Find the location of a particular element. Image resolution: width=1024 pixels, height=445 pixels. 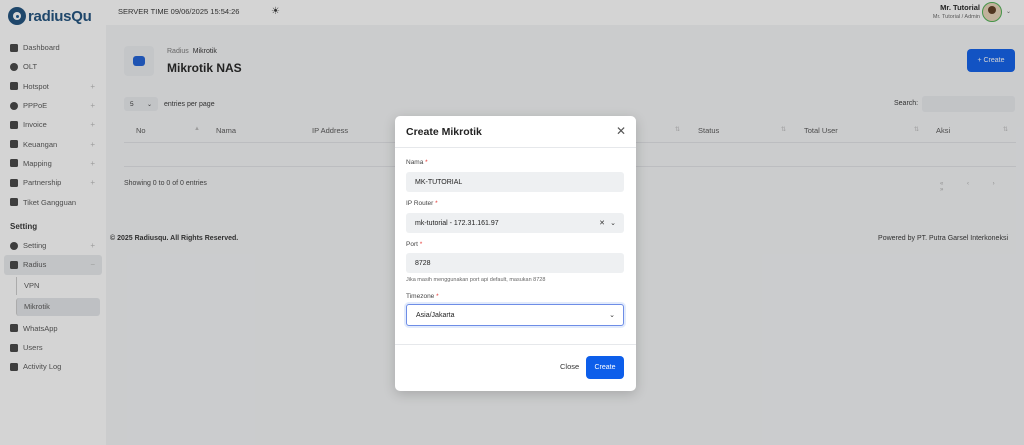

nama-label: Nama * is located at coordinates (417, 162).